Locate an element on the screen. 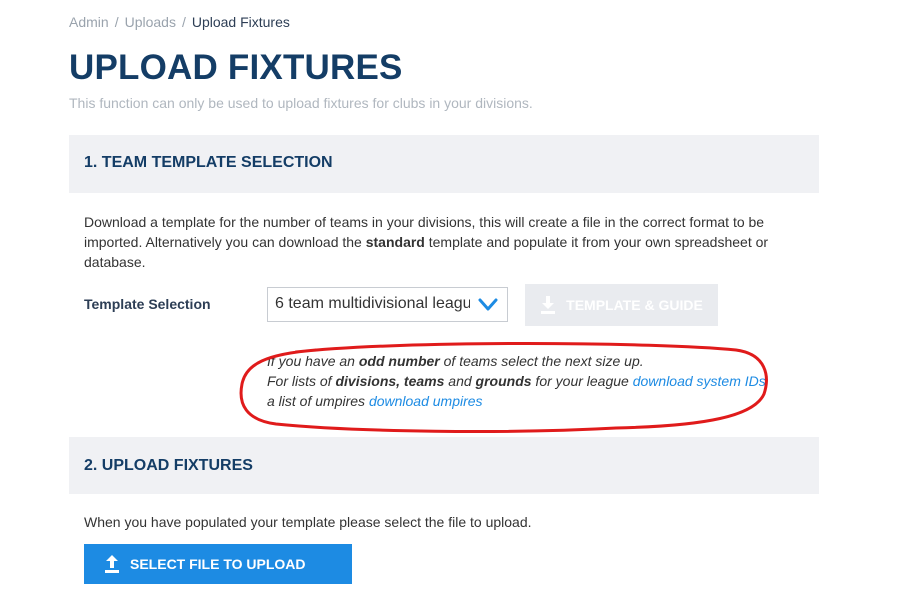 The width and height of the screenshot is (917, 608). template-guide-button: TEMPLATE & GUIDE is located at coordinates (621, 305).